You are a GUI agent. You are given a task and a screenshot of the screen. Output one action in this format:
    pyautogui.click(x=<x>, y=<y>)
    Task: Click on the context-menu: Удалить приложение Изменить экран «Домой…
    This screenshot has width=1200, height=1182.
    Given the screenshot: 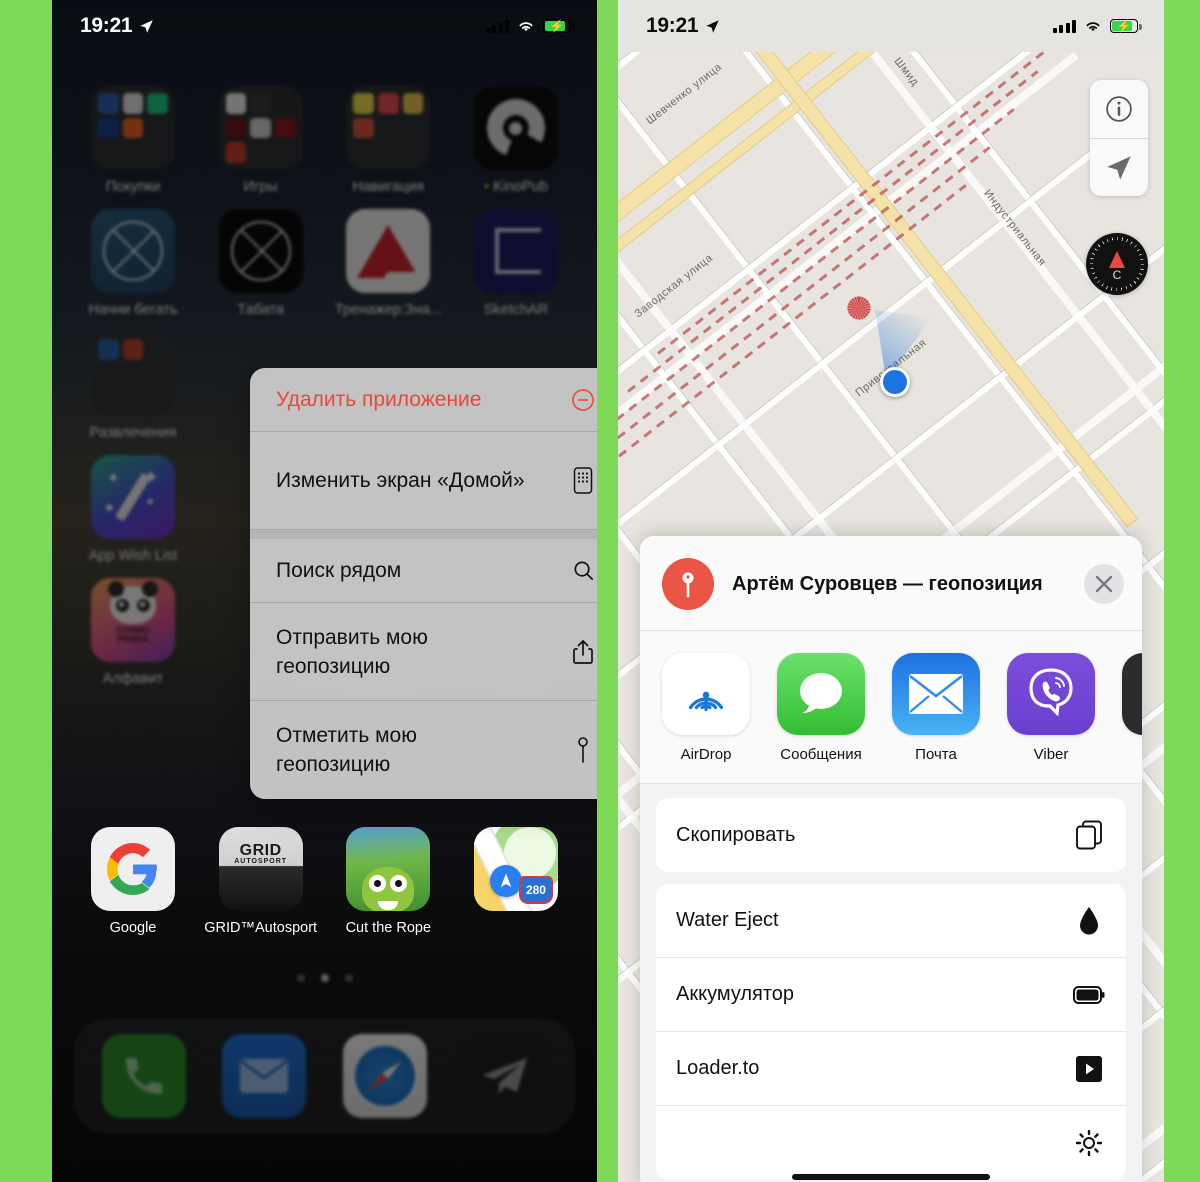 What is the action you would take?
    pyautogui.click(x=423, y=583)
    